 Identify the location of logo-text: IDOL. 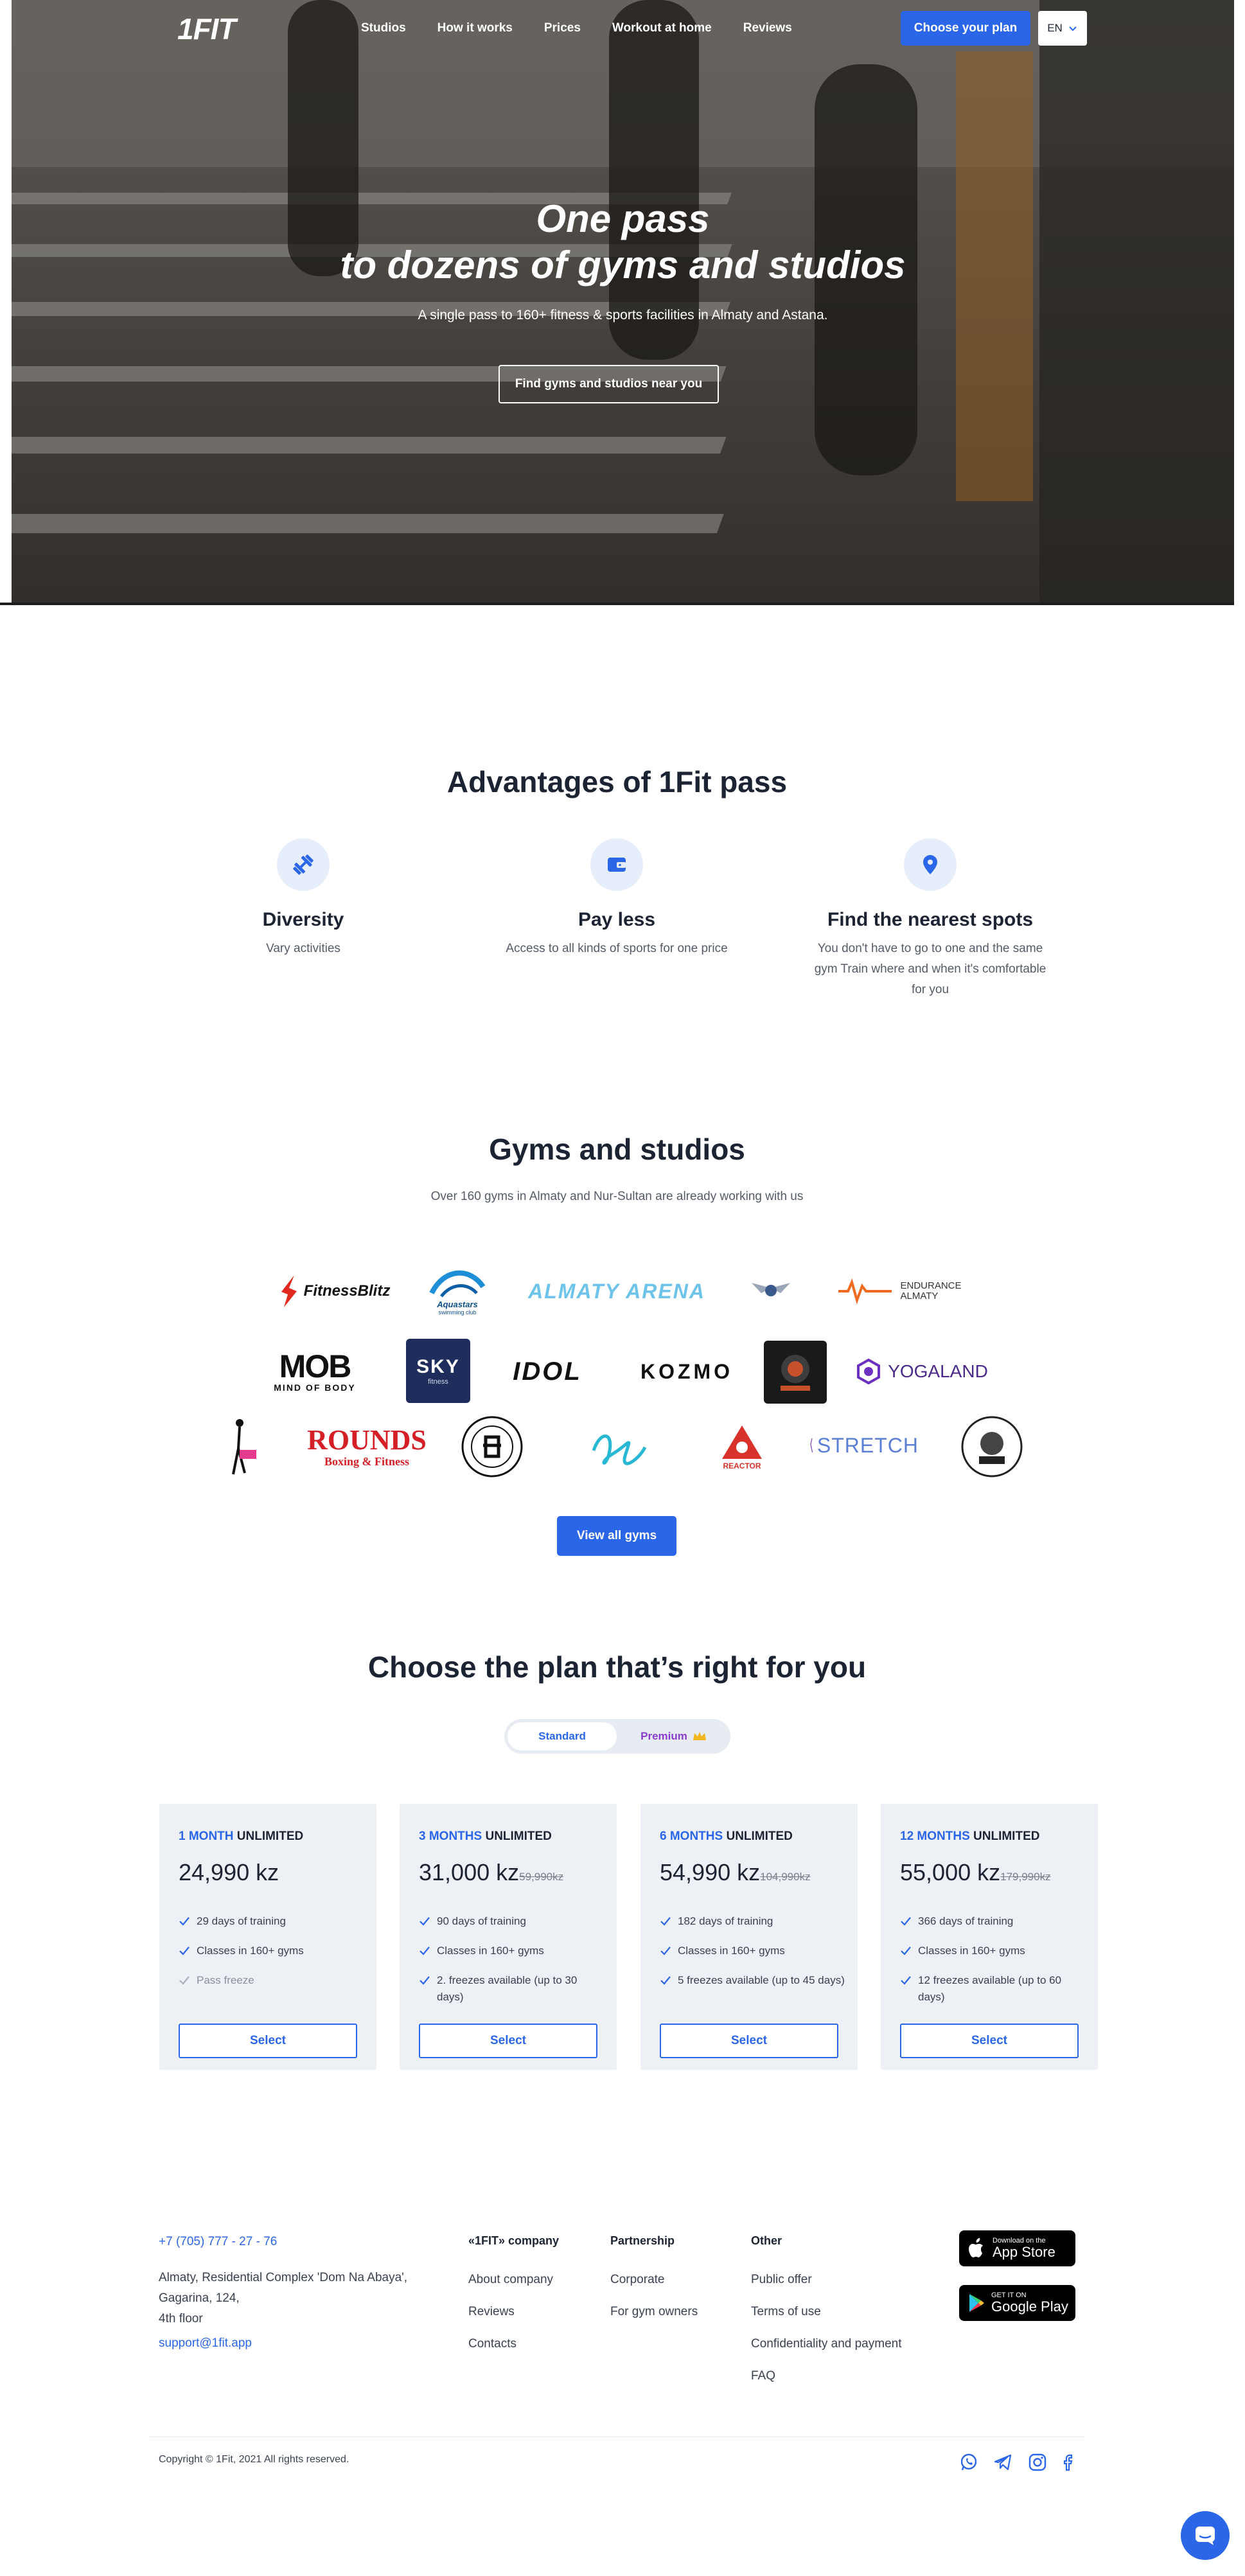
(547, 1371).